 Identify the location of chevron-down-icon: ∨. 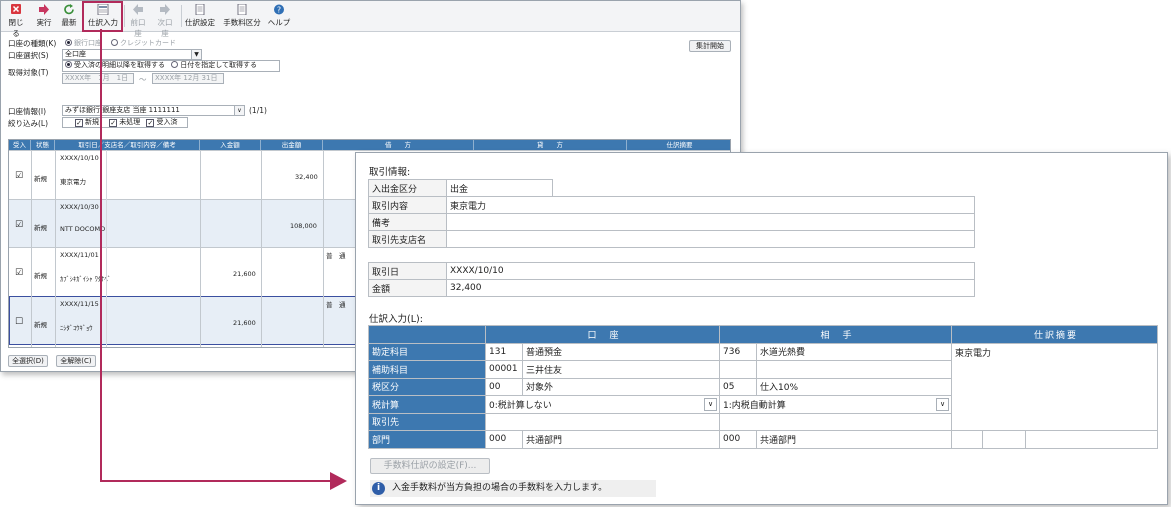
(239, 110).